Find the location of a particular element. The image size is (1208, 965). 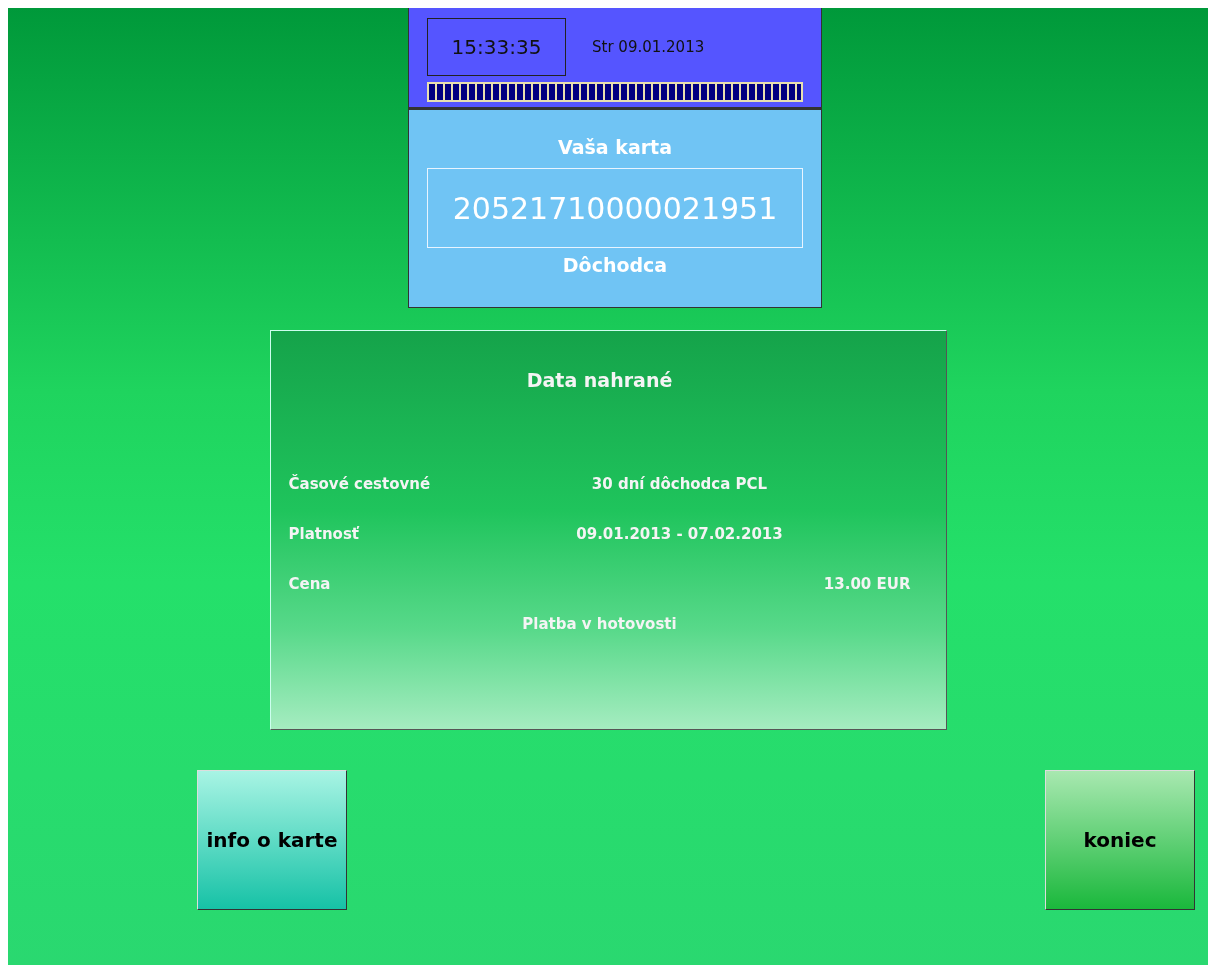

result-title: Data nahrané is located at coordinates (599, 380).